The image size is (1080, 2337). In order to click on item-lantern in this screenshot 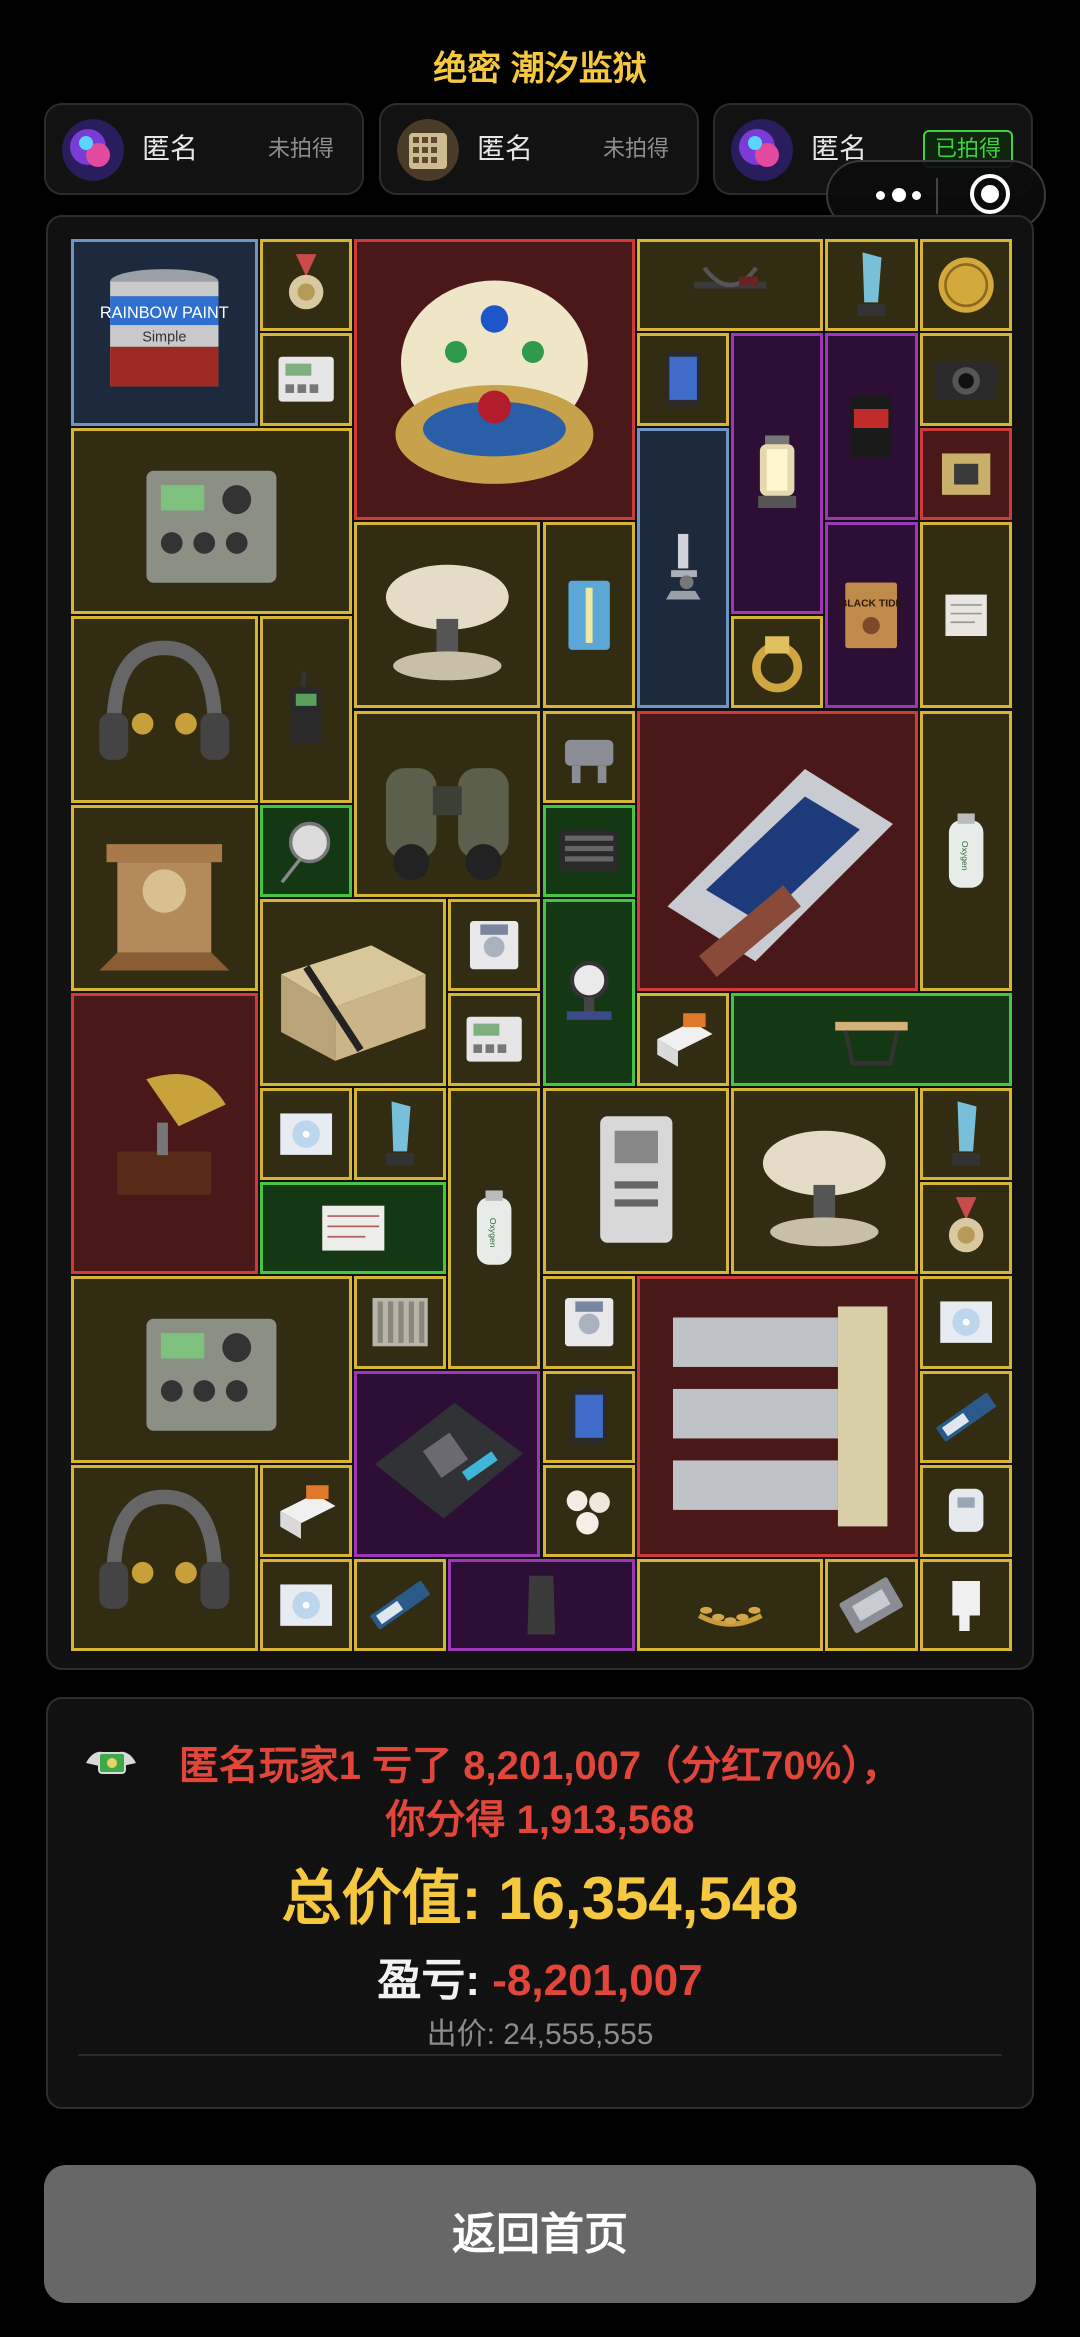, I will do `click(777, 474)`.